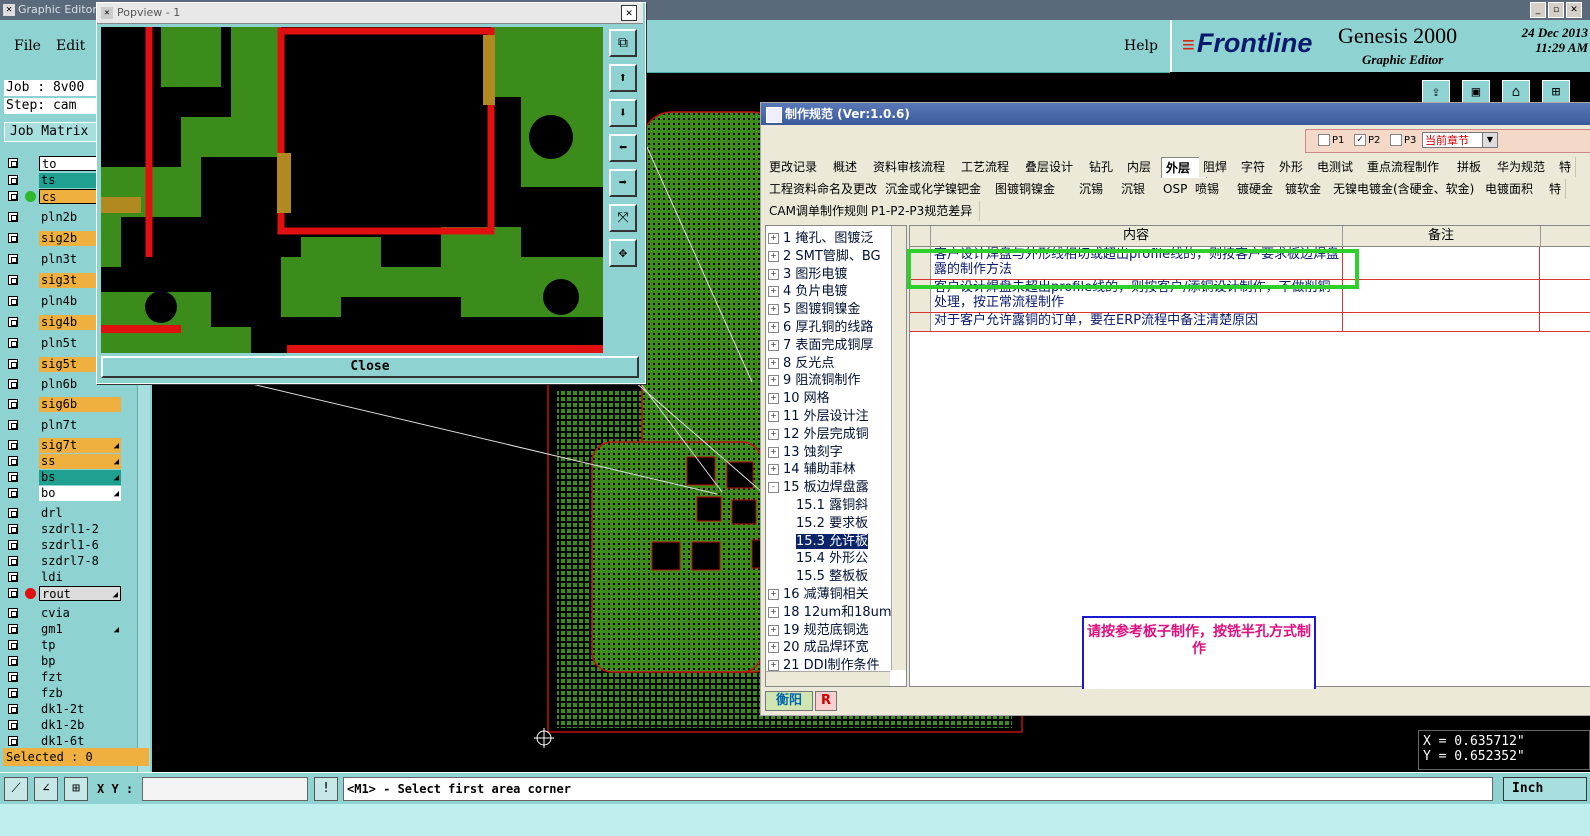 The width and height of the screenshot is (1590, 836). Describe the element at coordinates (1250, 322) in the screenshot. I see `table-row: 对于客户允许露铜的订单，要在ERP流程中备注清楚原因` at that location.